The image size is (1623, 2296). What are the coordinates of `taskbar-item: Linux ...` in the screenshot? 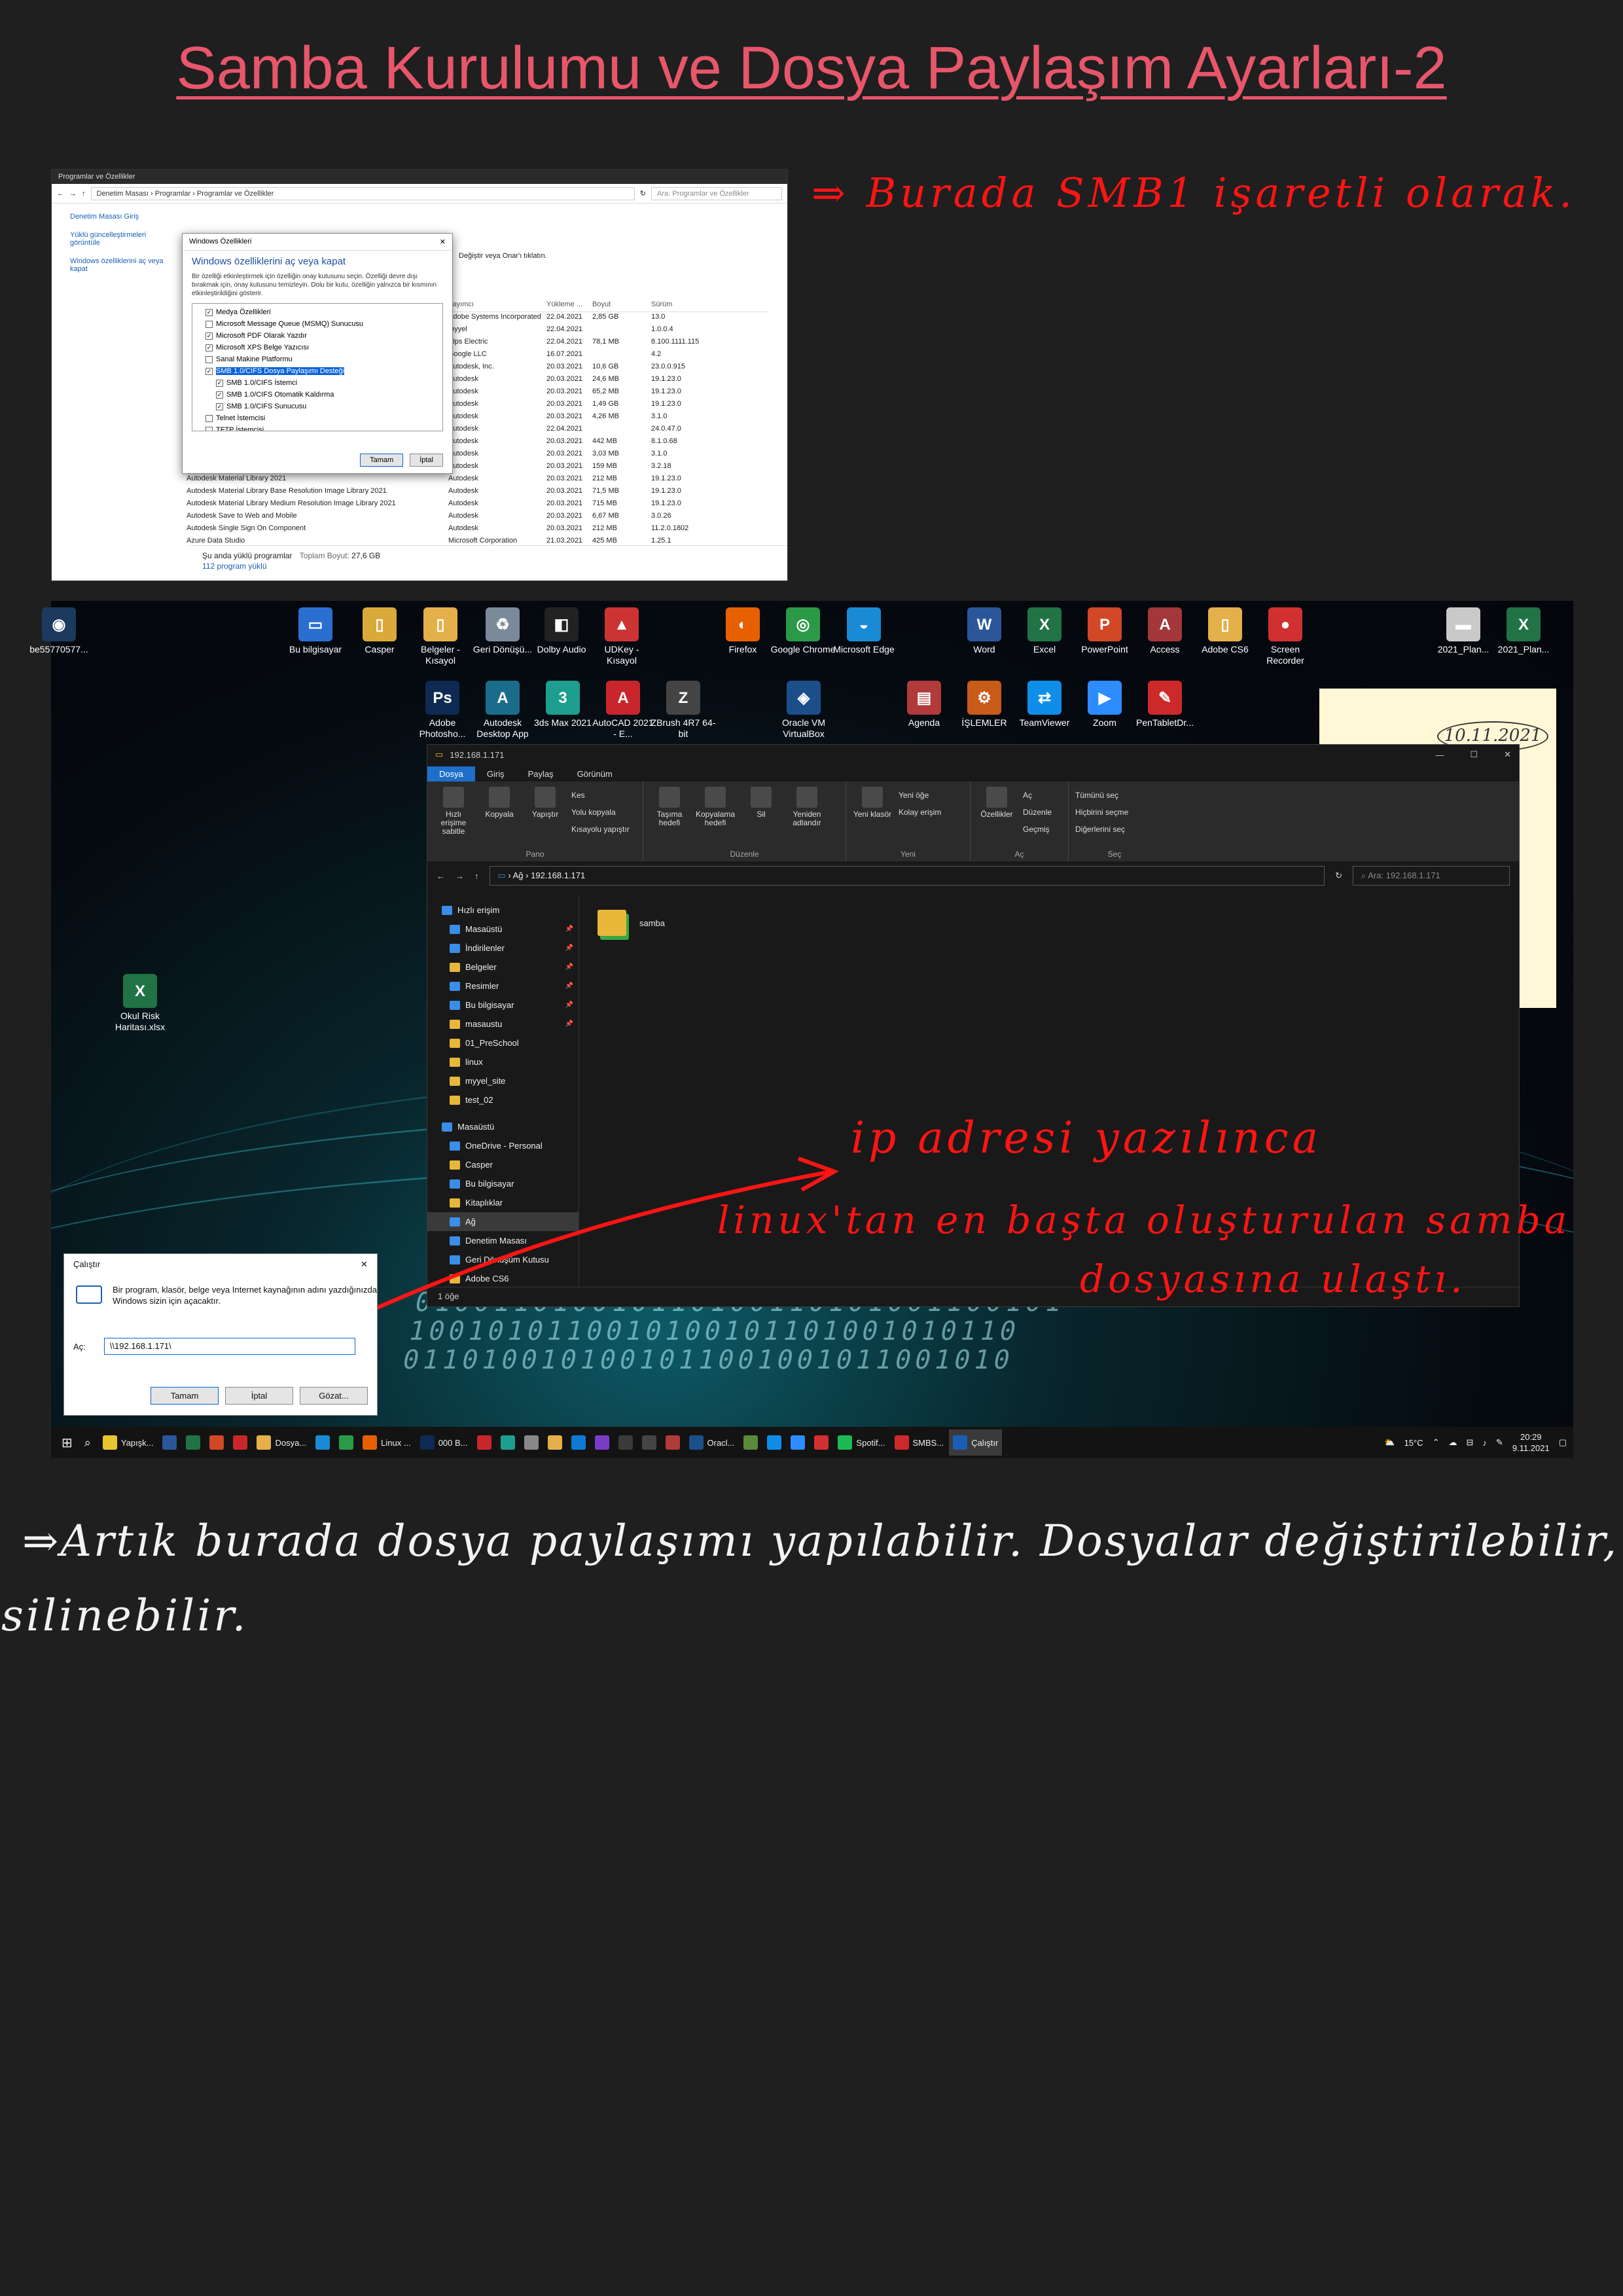 It's located at (387, 1442).